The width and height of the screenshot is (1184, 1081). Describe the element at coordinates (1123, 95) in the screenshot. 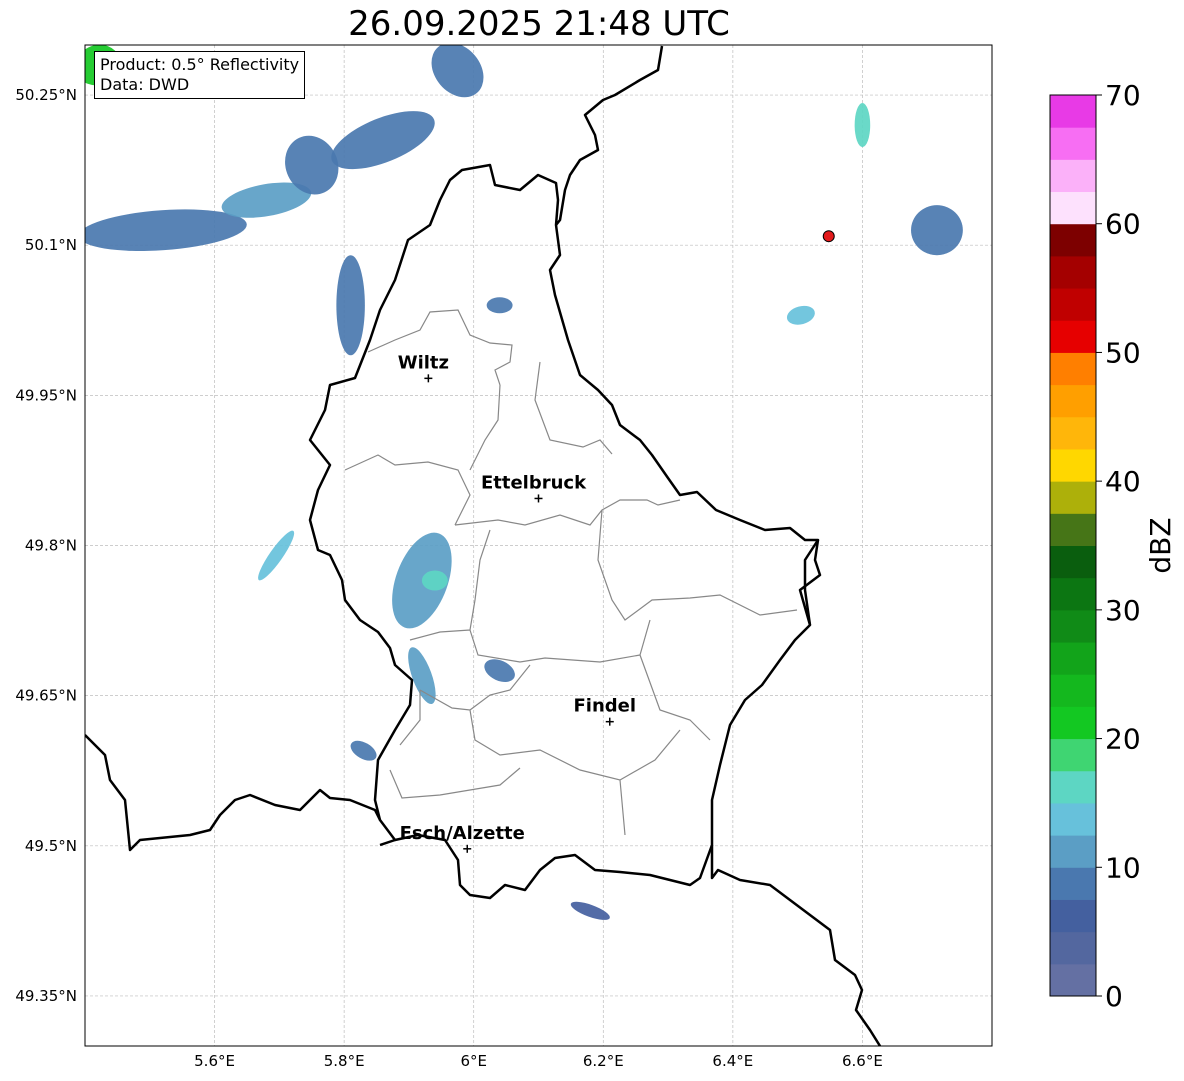

I see `colorbar-tick-label: 70` at that location.